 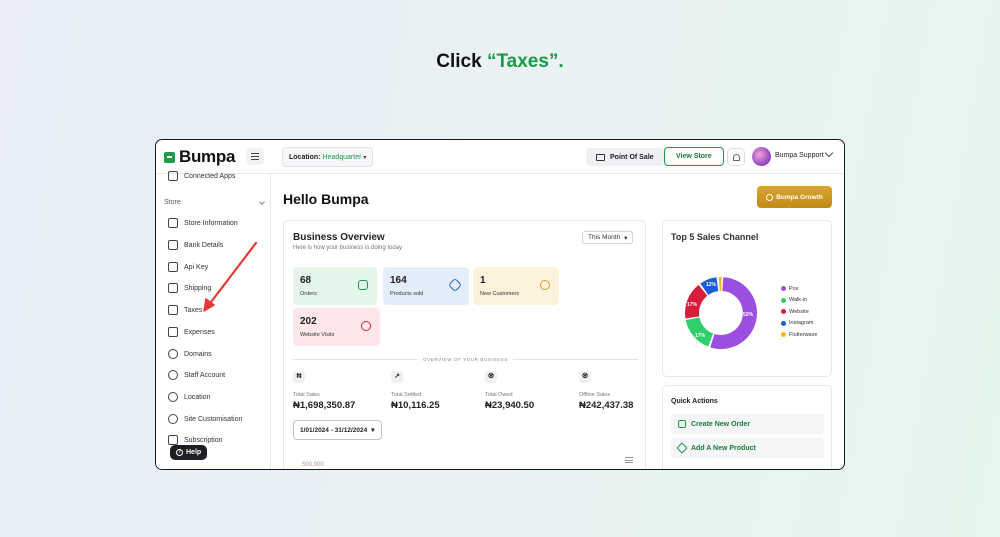 I want to click on sidebar-item-store-information: Store Information, so click(x=203, y=223).